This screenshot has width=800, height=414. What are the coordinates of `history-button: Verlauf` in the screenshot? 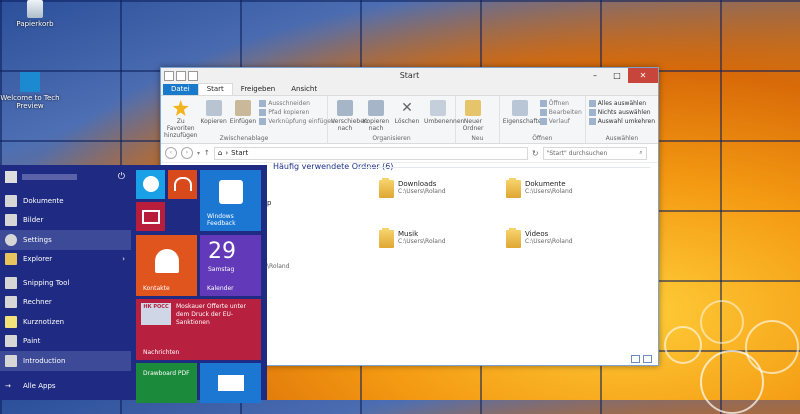 It's located at (560, 121).